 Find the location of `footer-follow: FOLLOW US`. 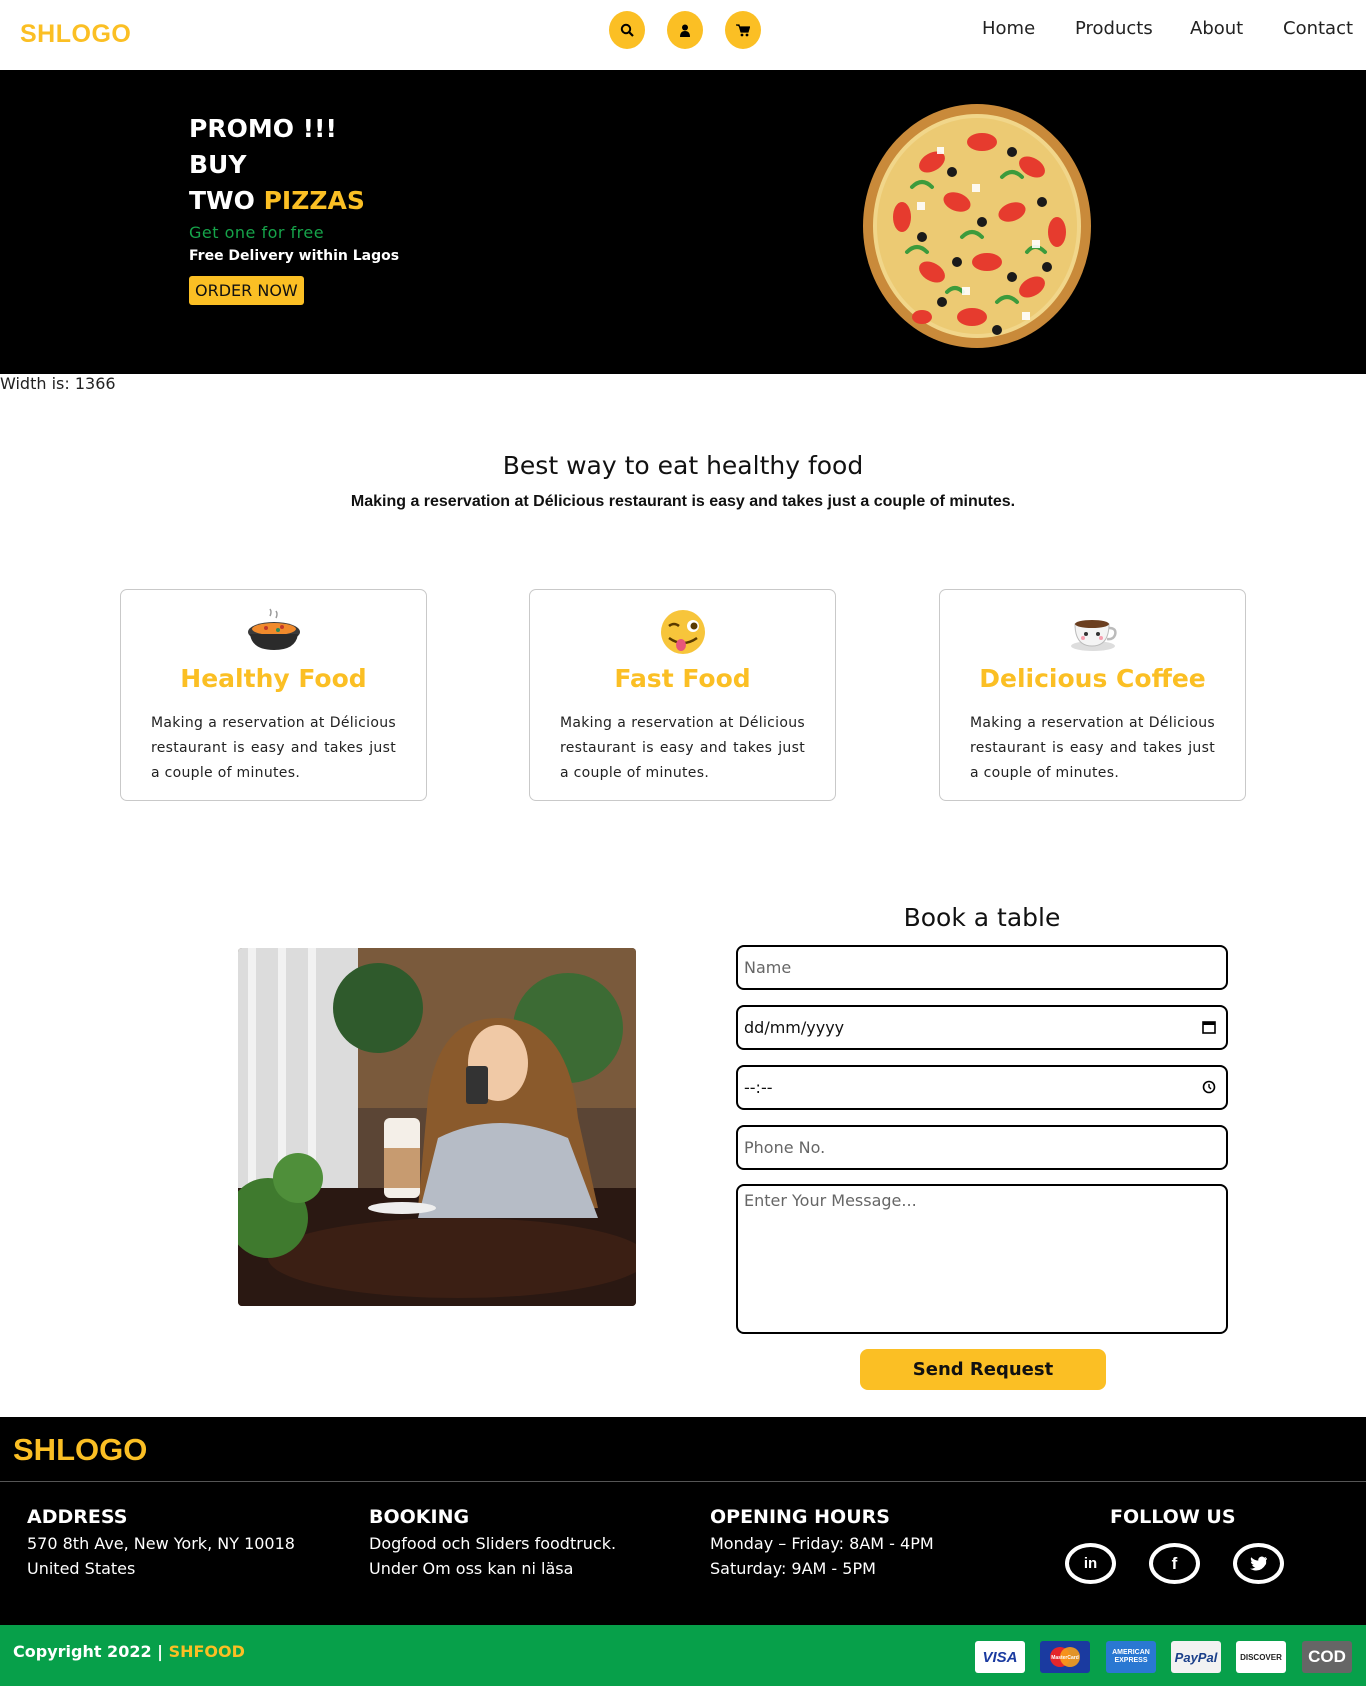

footer-follow: FOLLOW US is located at coordinates (1173, 1518).